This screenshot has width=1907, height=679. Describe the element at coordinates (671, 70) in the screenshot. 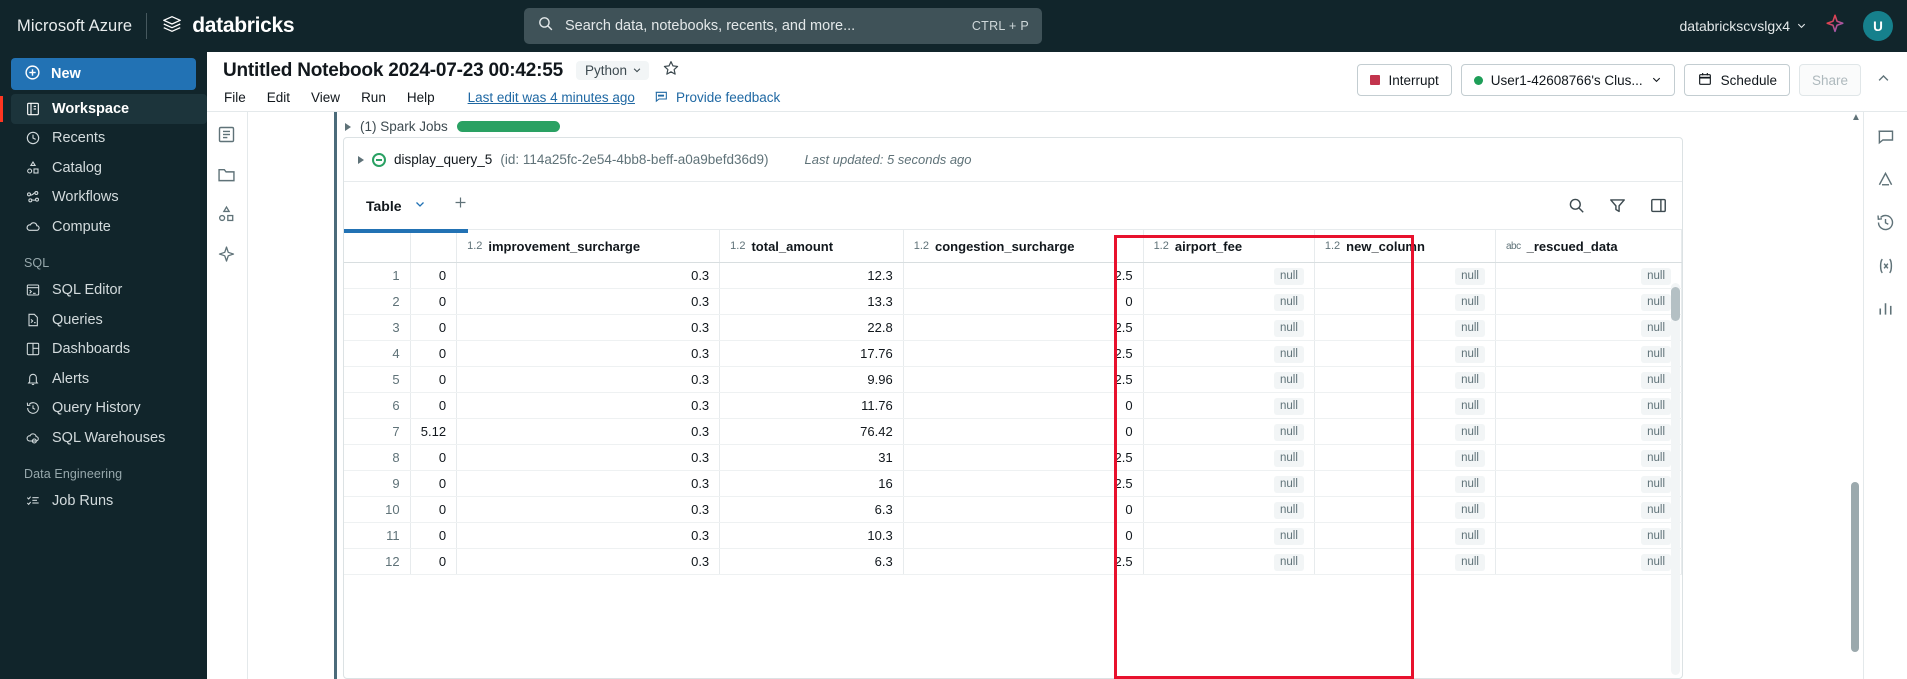

I see `star-icon` at that location.